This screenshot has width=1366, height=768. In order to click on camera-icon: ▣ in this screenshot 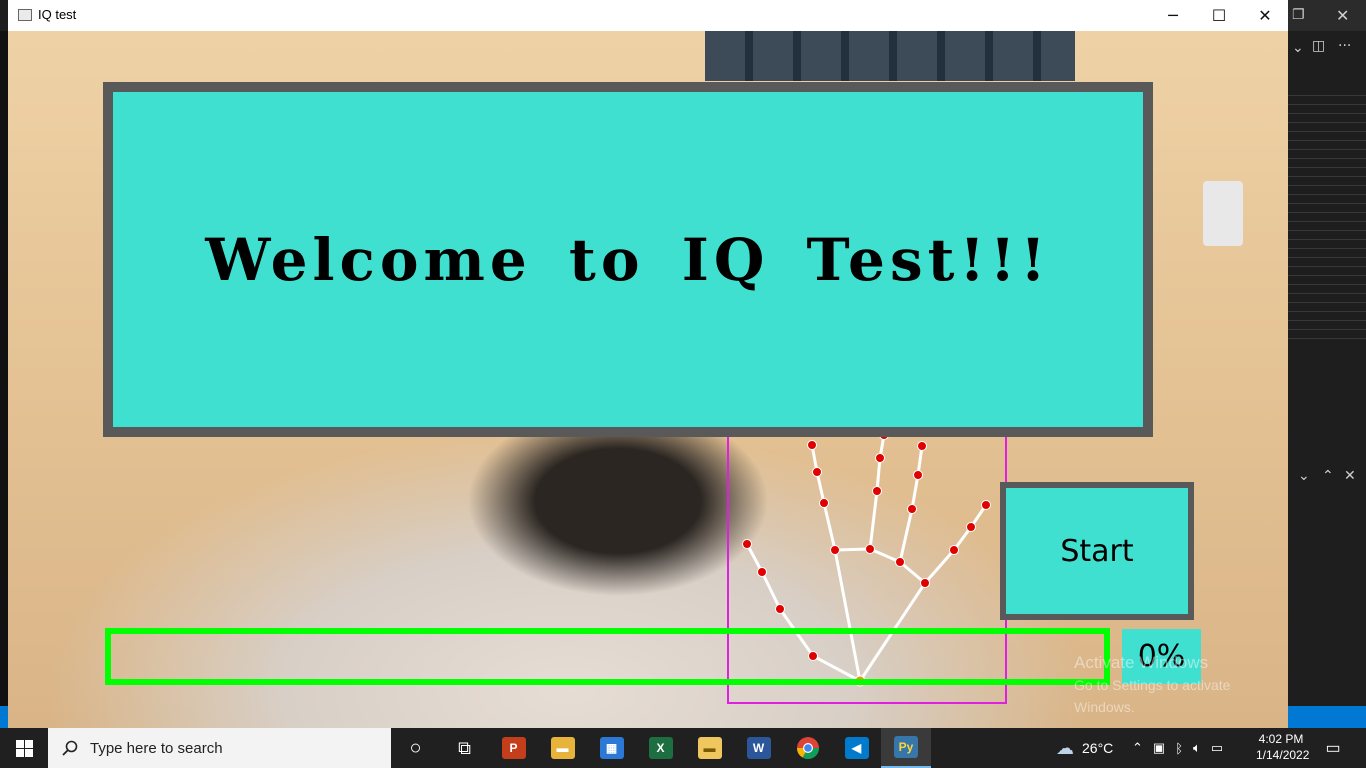, I will do `click(1159, 748)`.